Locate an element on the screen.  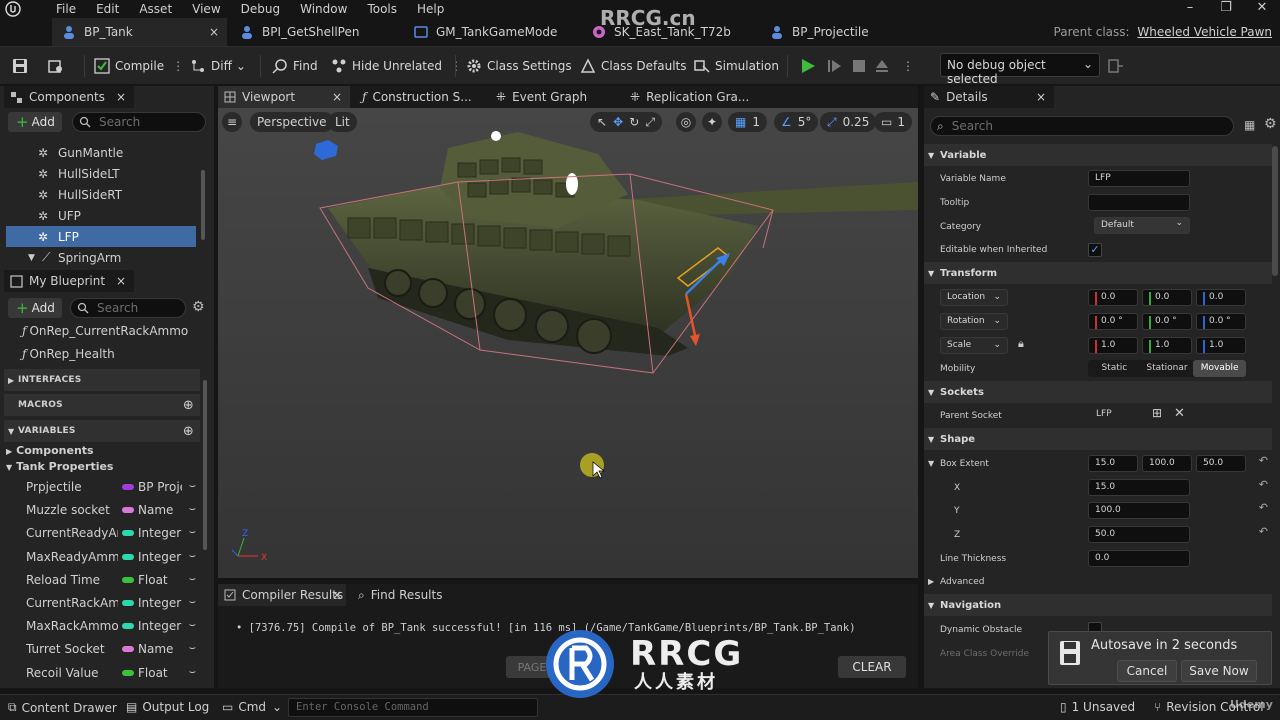
class-settings-button: Class Settings is located at coordinates (519, 66).